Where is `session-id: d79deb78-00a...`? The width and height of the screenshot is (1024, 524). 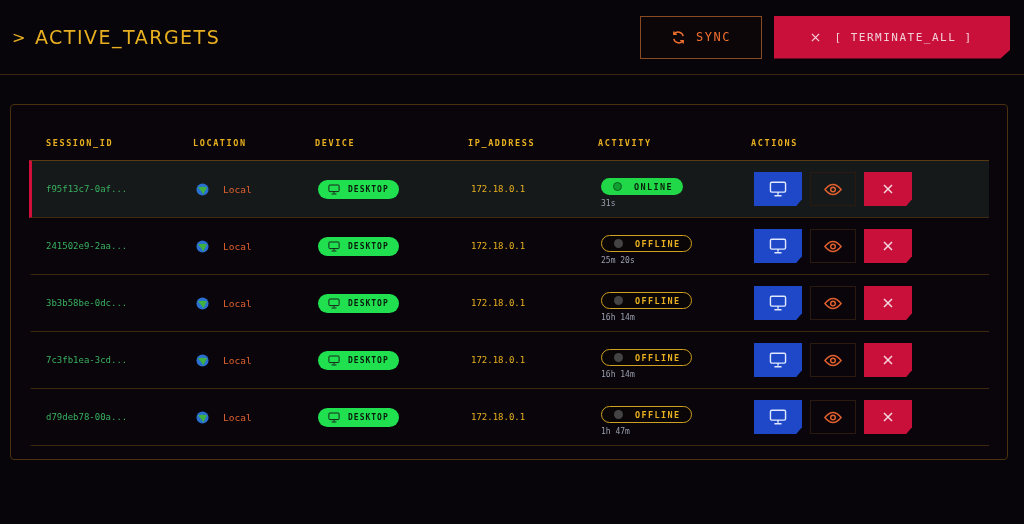
session-id: d79deb78-00a... is located at coordinates (87, 417).